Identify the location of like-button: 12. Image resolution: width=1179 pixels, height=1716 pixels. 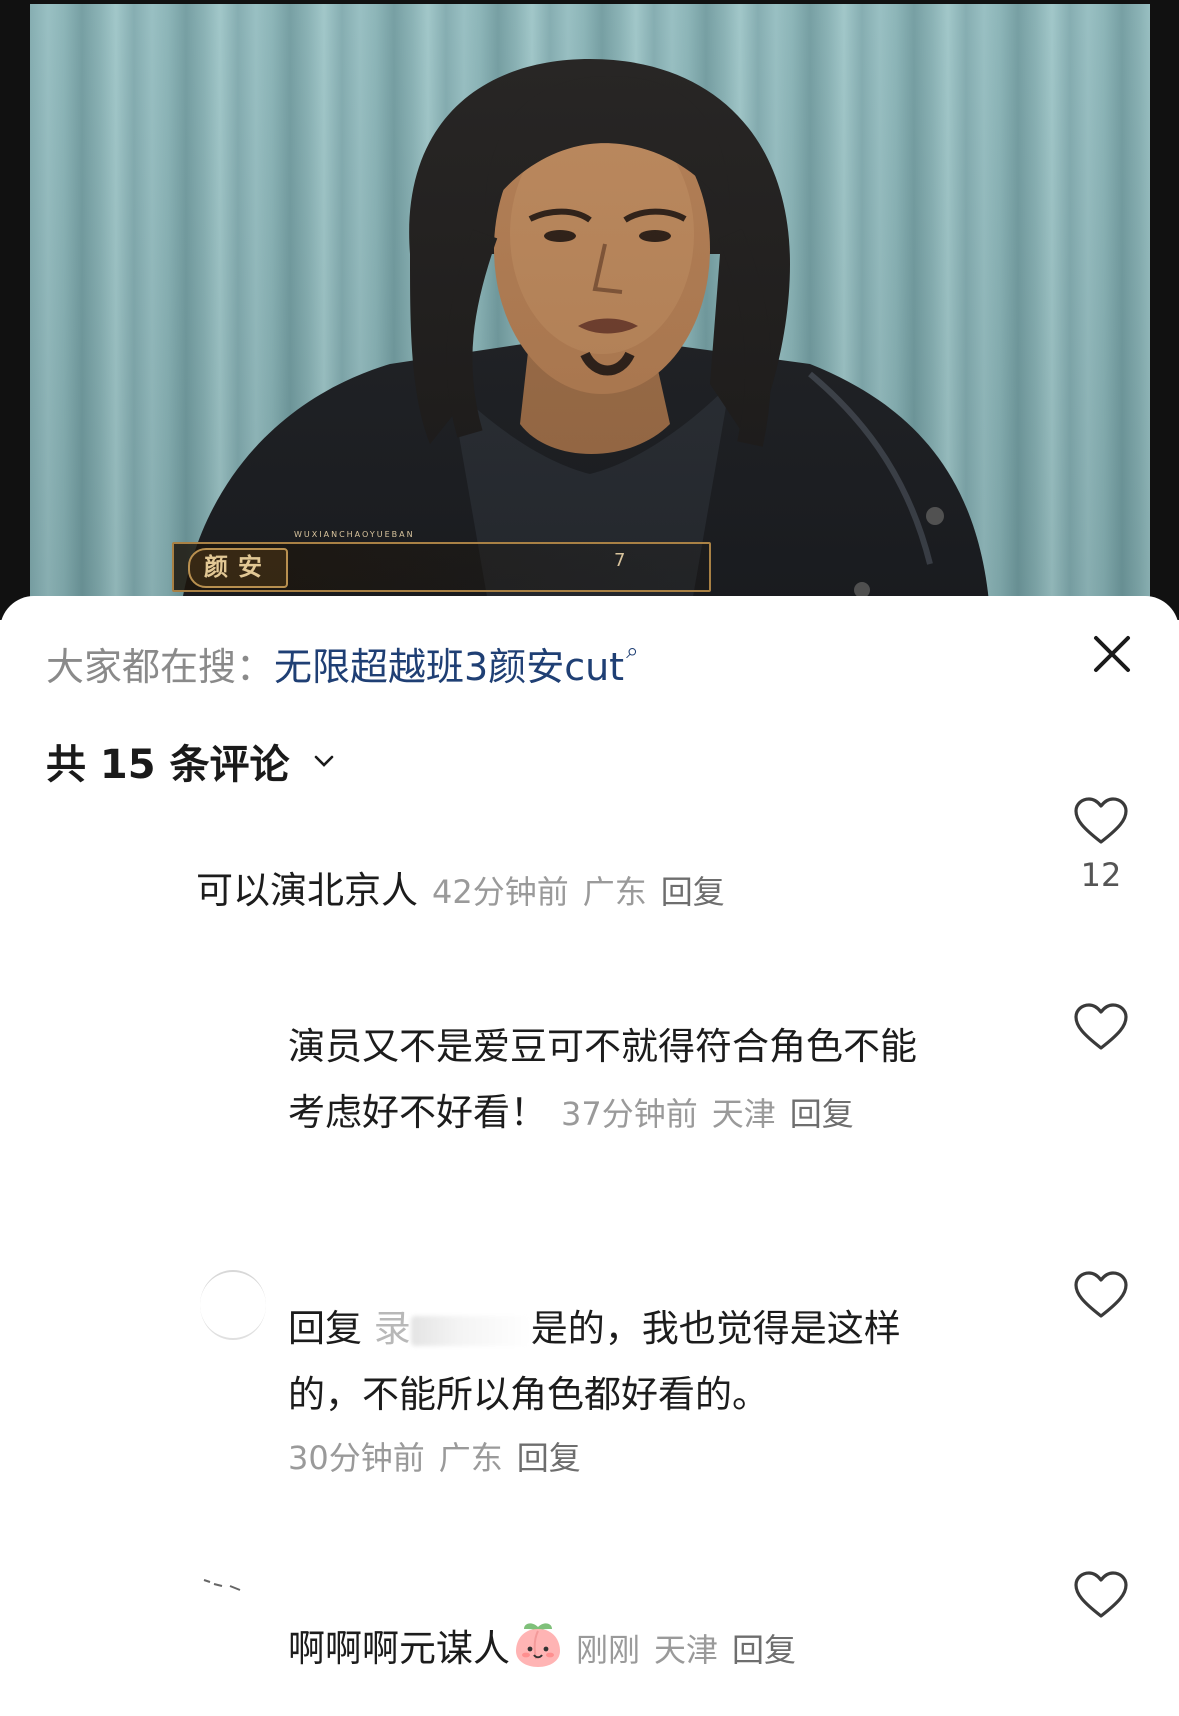
(1101, 845).